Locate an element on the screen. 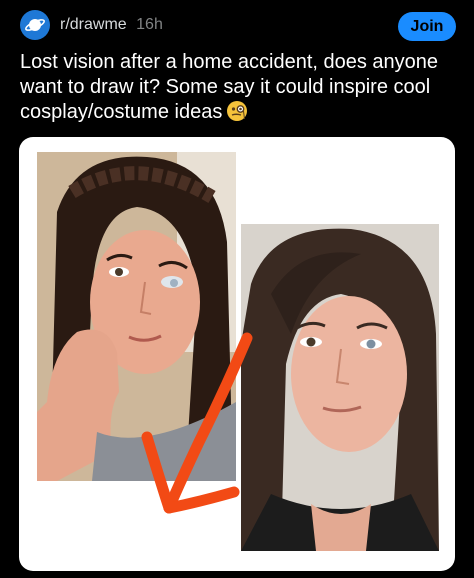  subreddit-avatar is located at coordinates (35, 25).